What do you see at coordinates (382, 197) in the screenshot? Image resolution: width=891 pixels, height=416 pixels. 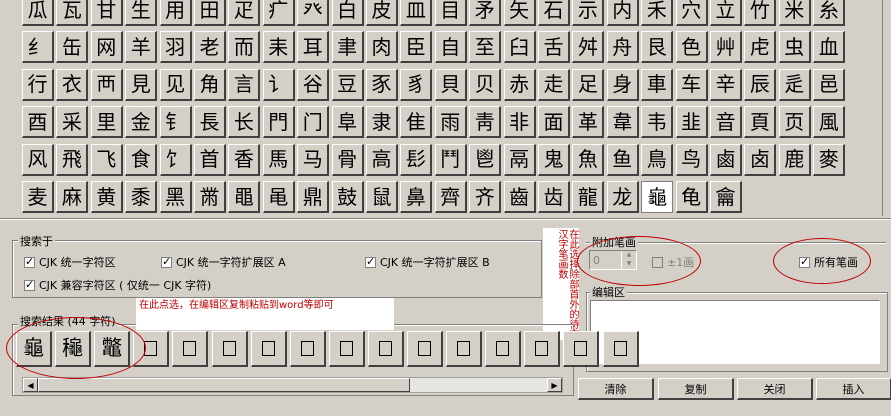 I see `radical-button: 鼠` at bounding box center [382, 197].